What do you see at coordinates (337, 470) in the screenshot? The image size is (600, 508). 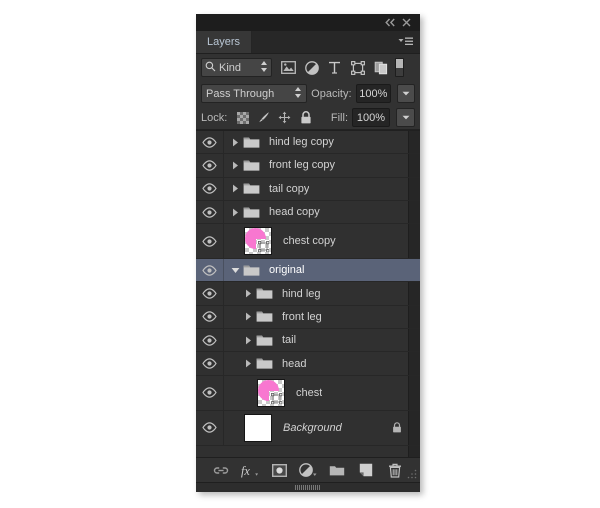 I see `new-group-icon` at bounding box center [337, 470].